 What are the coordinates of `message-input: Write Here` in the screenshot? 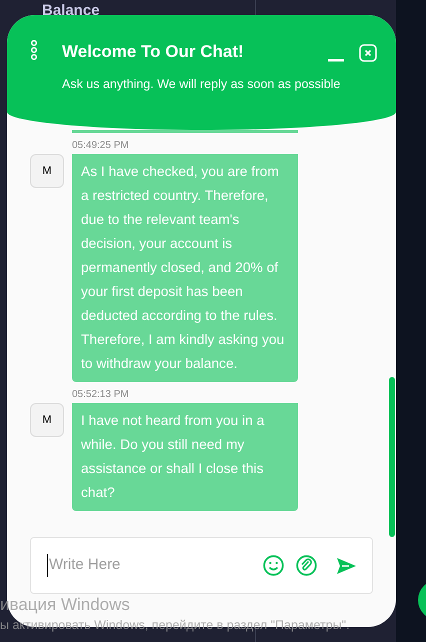 It's located at (201, 565).